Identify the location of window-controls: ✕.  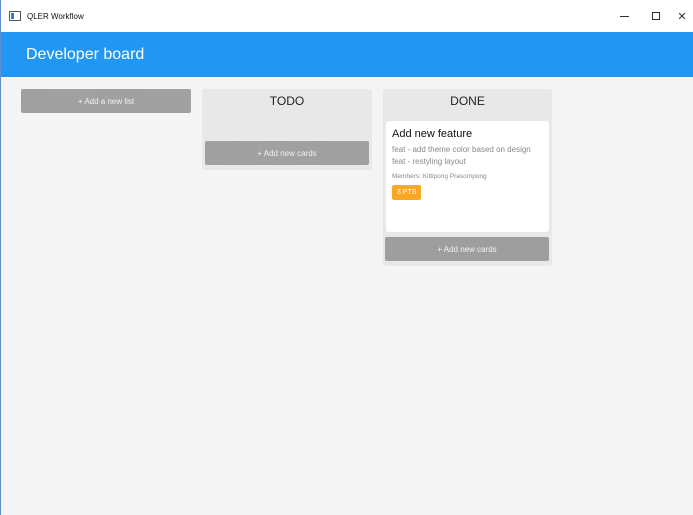
(651, 16).